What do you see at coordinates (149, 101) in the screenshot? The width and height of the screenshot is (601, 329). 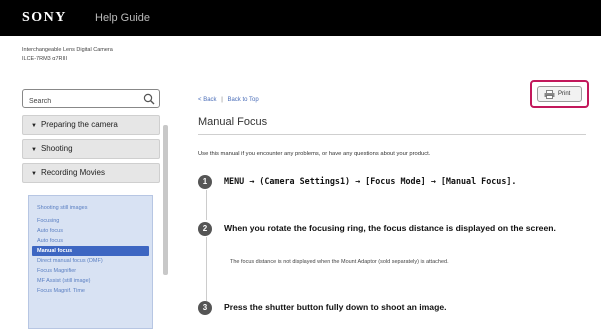 I see `search-icon` at bounding box center [149, 101].